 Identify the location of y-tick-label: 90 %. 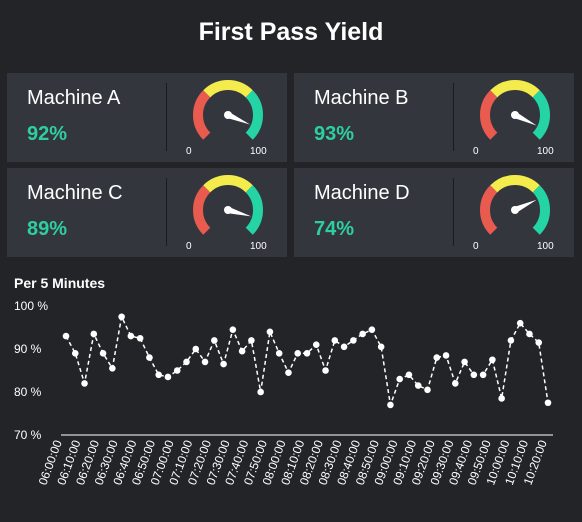
(28, 349).